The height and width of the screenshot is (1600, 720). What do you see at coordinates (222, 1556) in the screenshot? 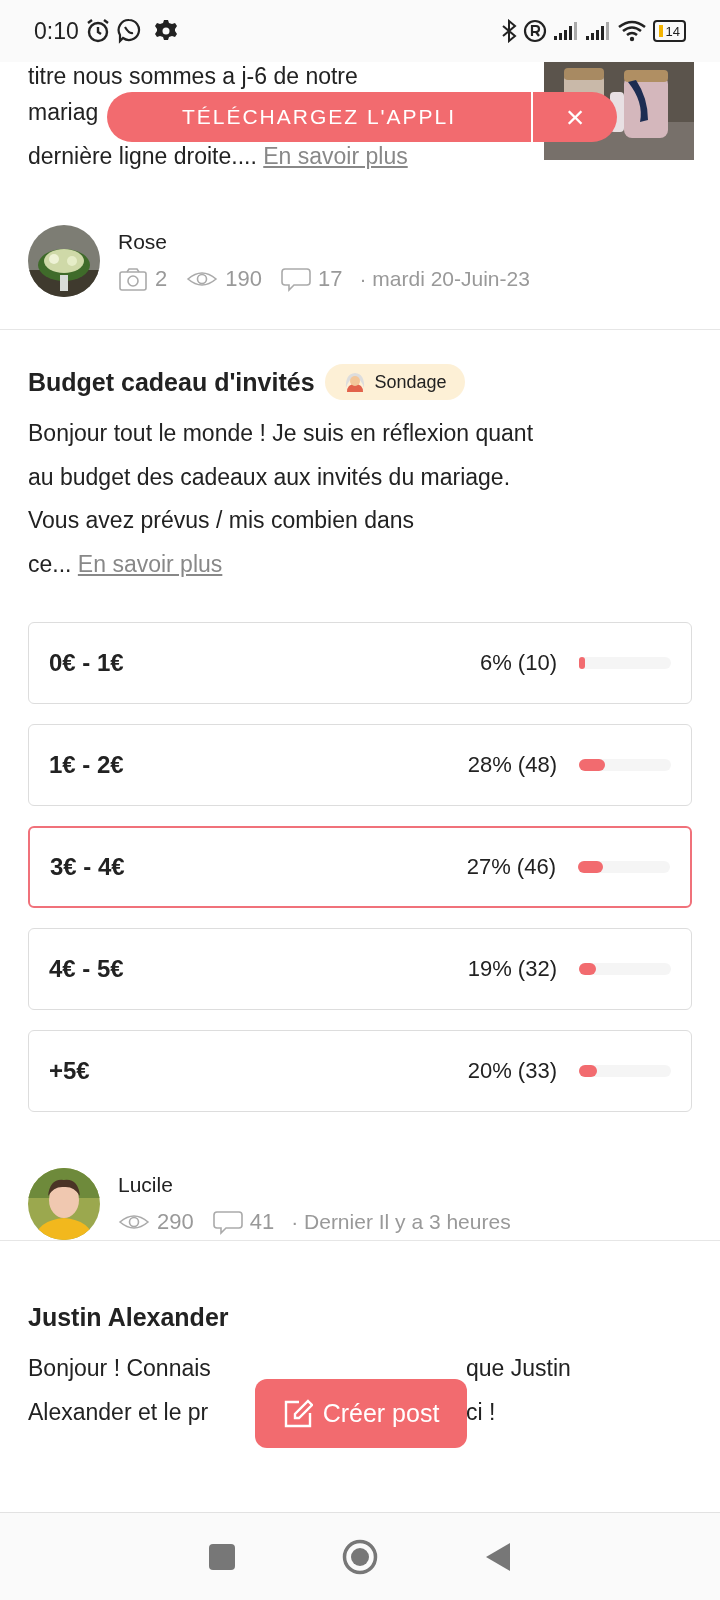
I see `recent-apps-icon` at bounding box center [222, 1556].